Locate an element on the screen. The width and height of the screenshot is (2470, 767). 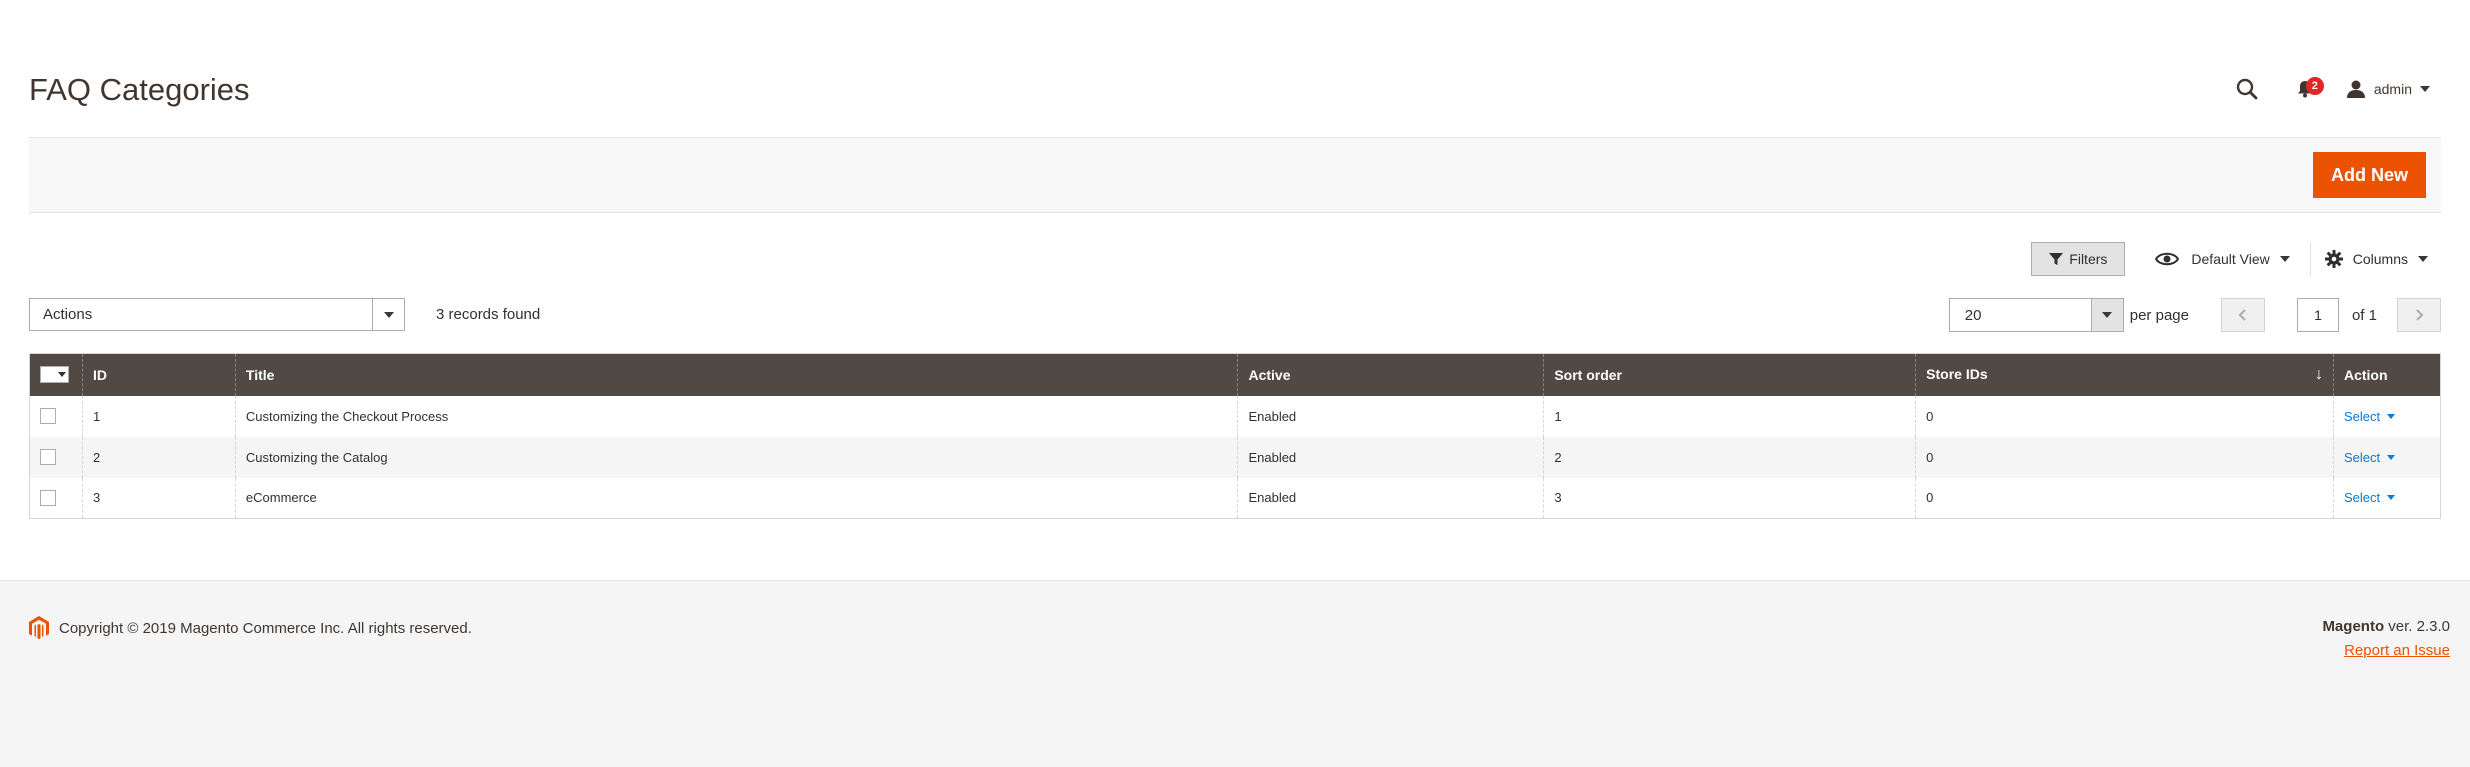
per-page-toggle is located at coordinates (2106, 315).